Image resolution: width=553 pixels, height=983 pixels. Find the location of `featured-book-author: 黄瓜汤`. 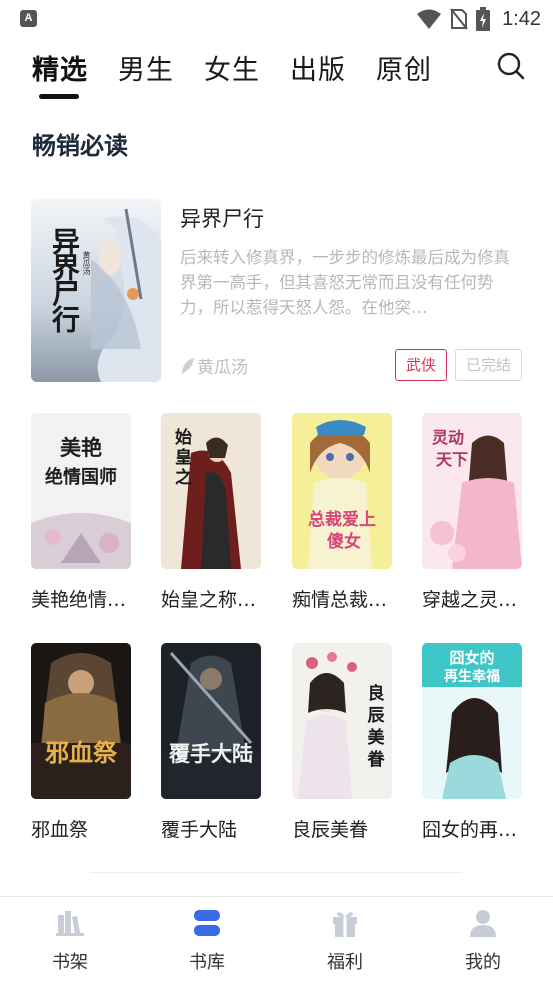

featured-book-author: 黄瓜汤 is located at coordinates (214, 365).